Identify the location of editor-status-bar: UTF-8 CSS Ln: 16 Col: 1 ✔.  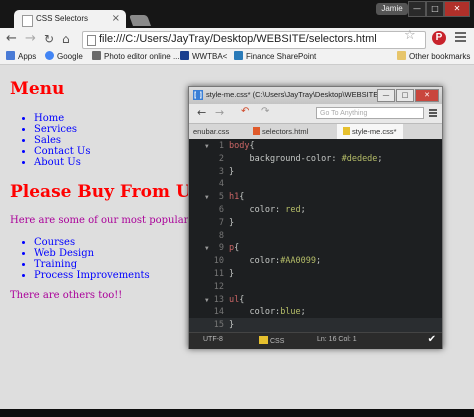
(315, 340).